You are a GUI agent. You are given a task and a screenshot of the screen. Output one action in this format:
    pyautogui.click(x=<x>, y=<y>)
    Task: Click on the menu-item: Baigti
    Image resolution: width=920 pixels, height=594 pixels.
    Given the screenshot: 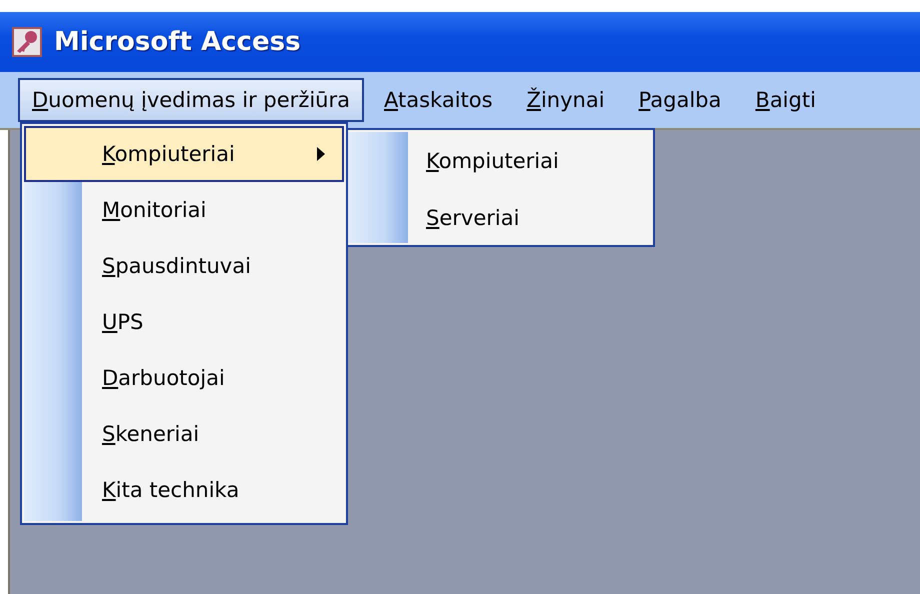 What is the action you would take?
    pyautogui.click(x=785, y=100)
    